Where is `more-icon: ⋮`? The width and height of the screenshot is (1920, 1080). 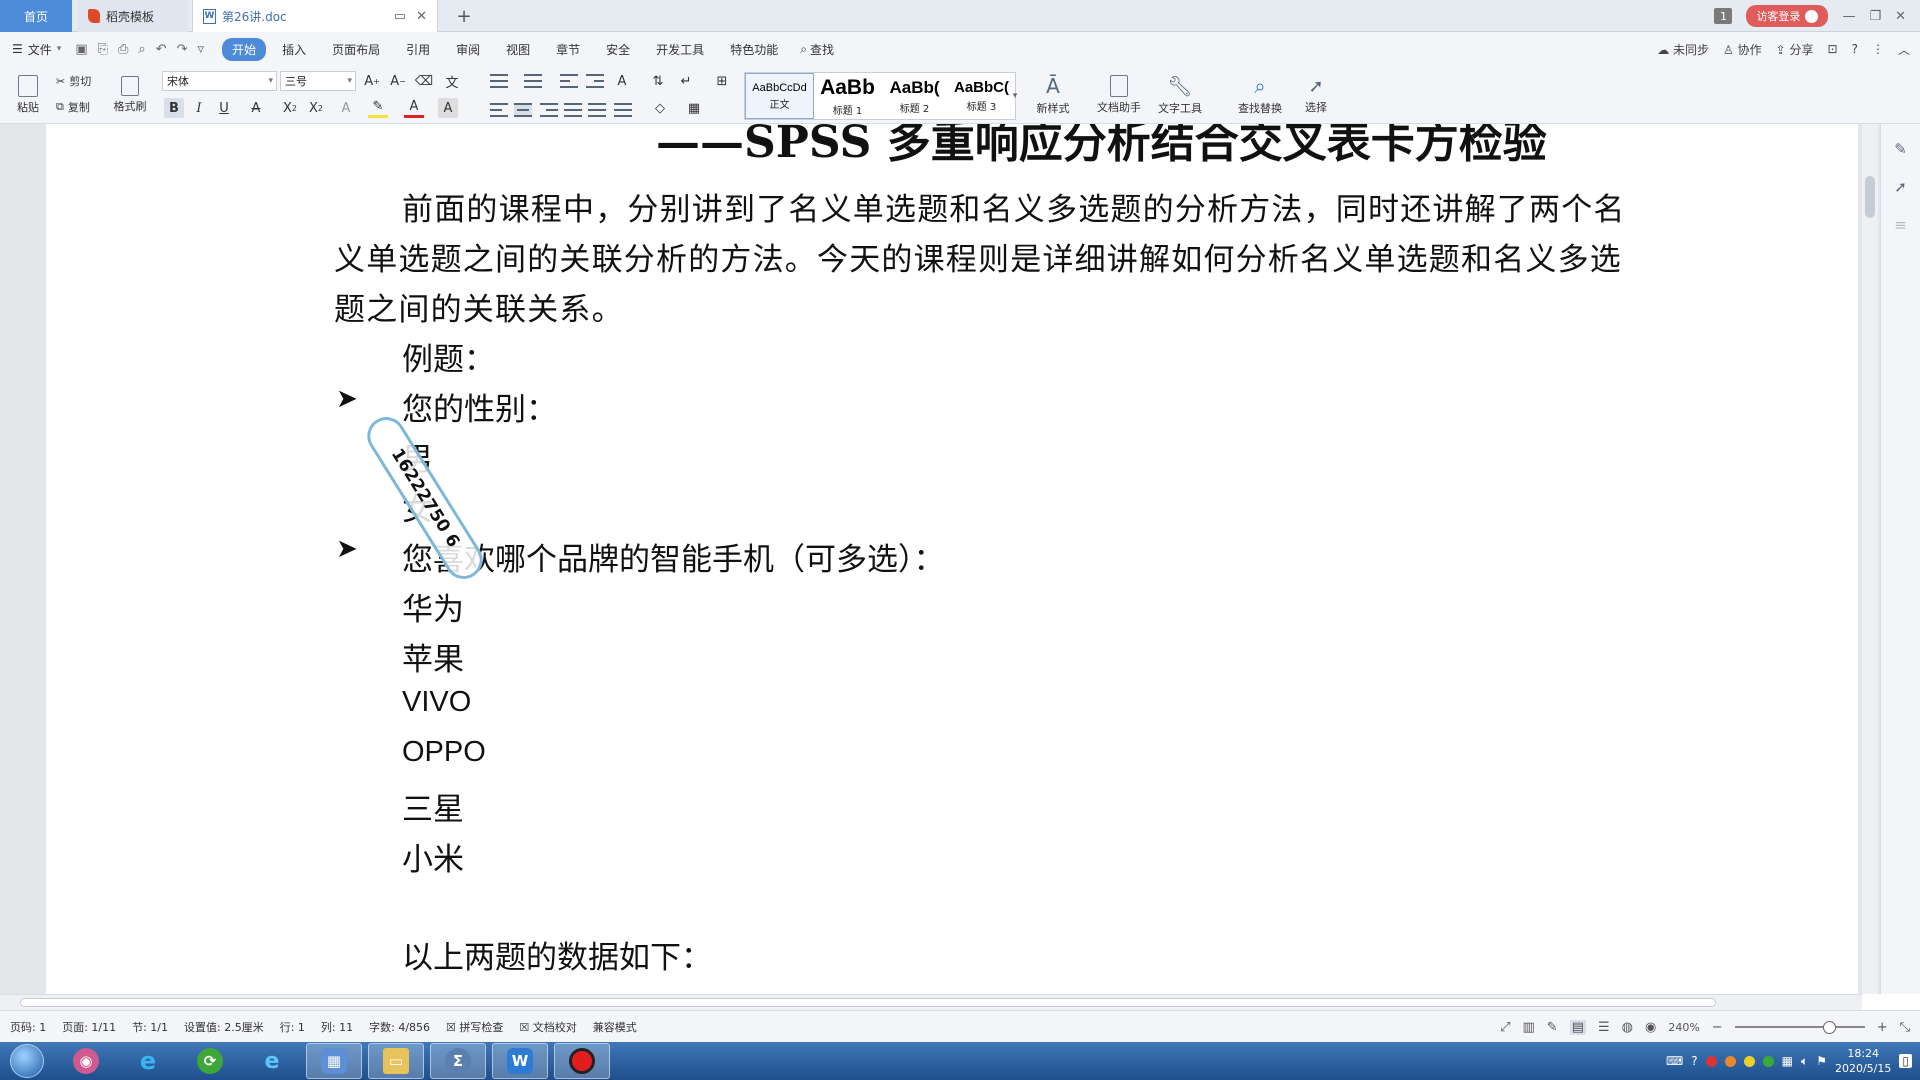
more-icon: ⋮ is located at coordinates (1878, 49).